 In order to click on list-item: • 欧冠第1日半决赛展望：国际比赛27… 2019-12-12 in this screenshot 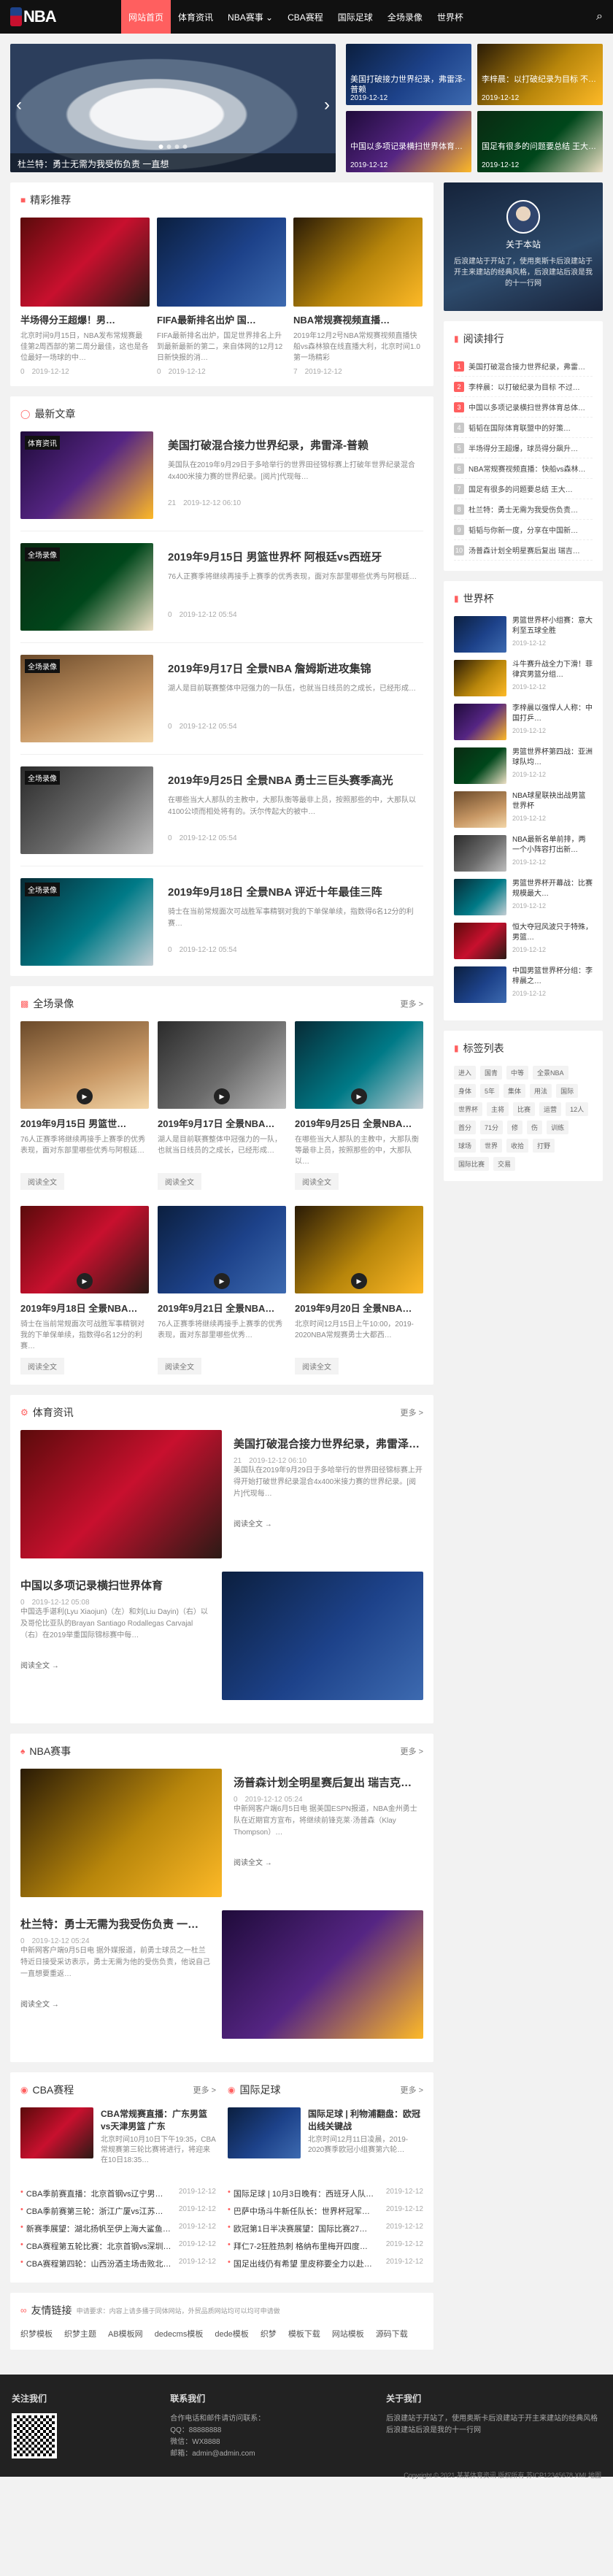, I will do `click(325, 2228)`.